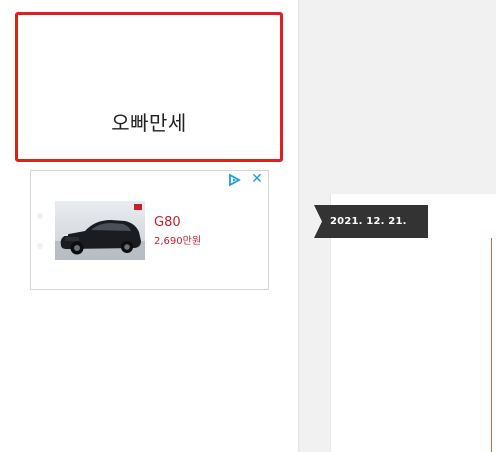 The width and height of the screenshot is (496, 452). What do you see at coordinates (138, 207) in the screenshot?
I see `brand-badge` at bounding box center [138, 207].